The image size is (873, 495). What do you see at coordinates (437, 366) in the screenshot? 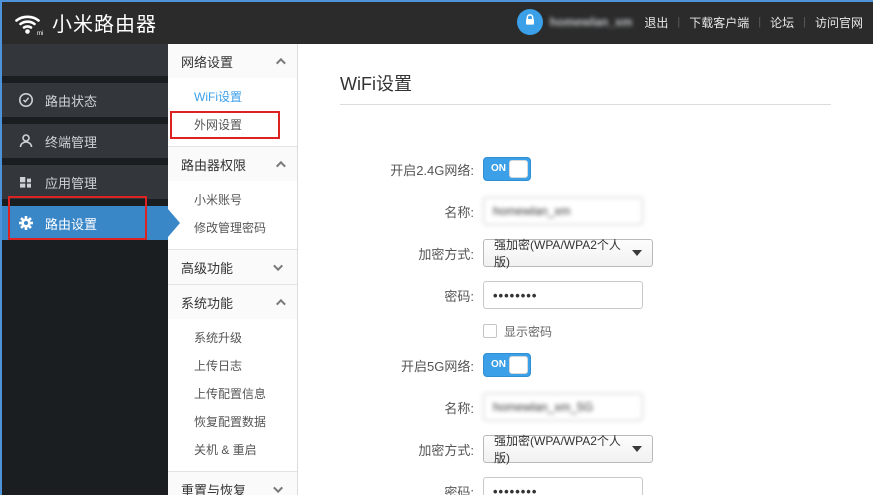
I see `field-label: 开启5G网络:` at bounding box center [437, 366].